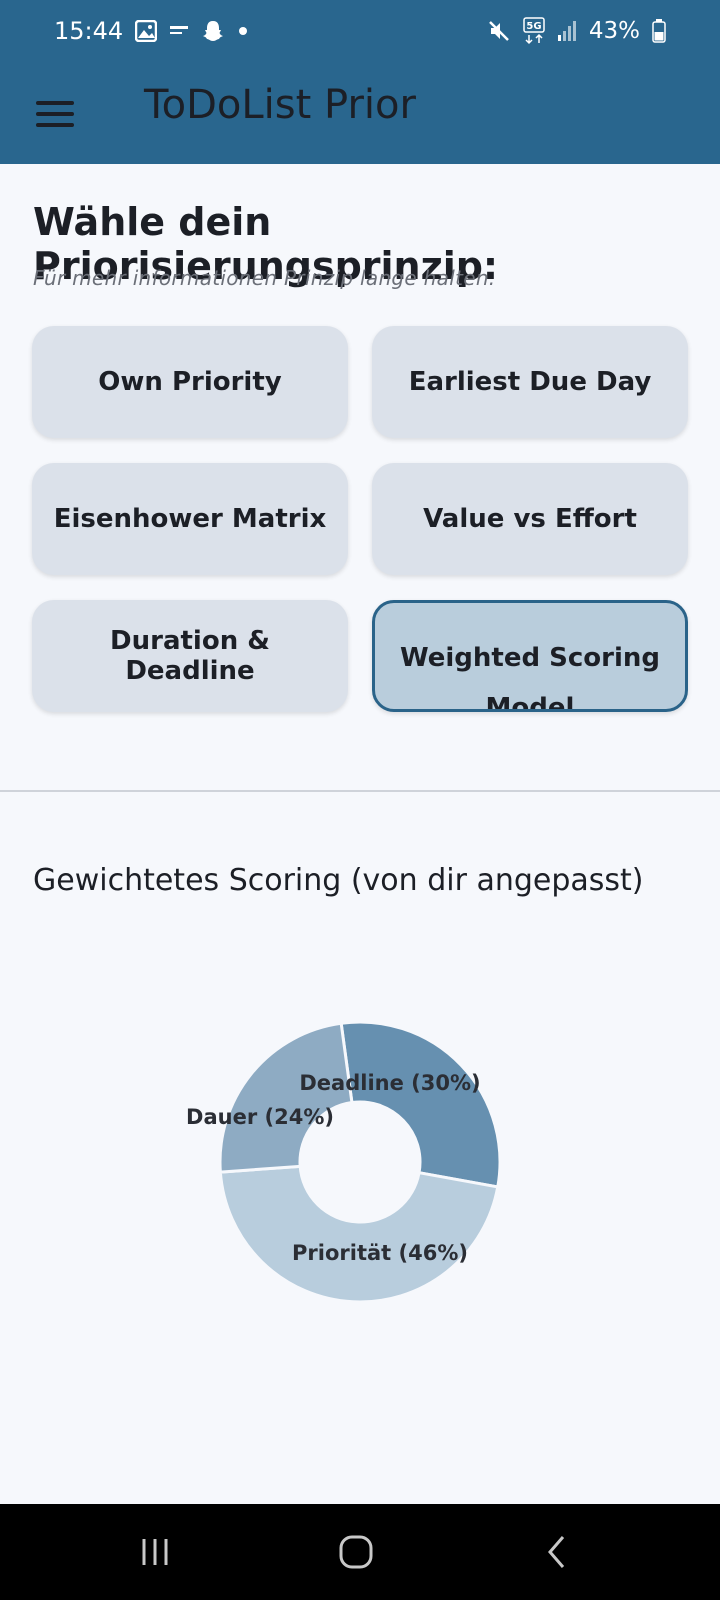 The image size is (720, 1600). Describe the element at coordinates (614, 31) in the screenshot. I see `battery-percent: 43%` at that location.